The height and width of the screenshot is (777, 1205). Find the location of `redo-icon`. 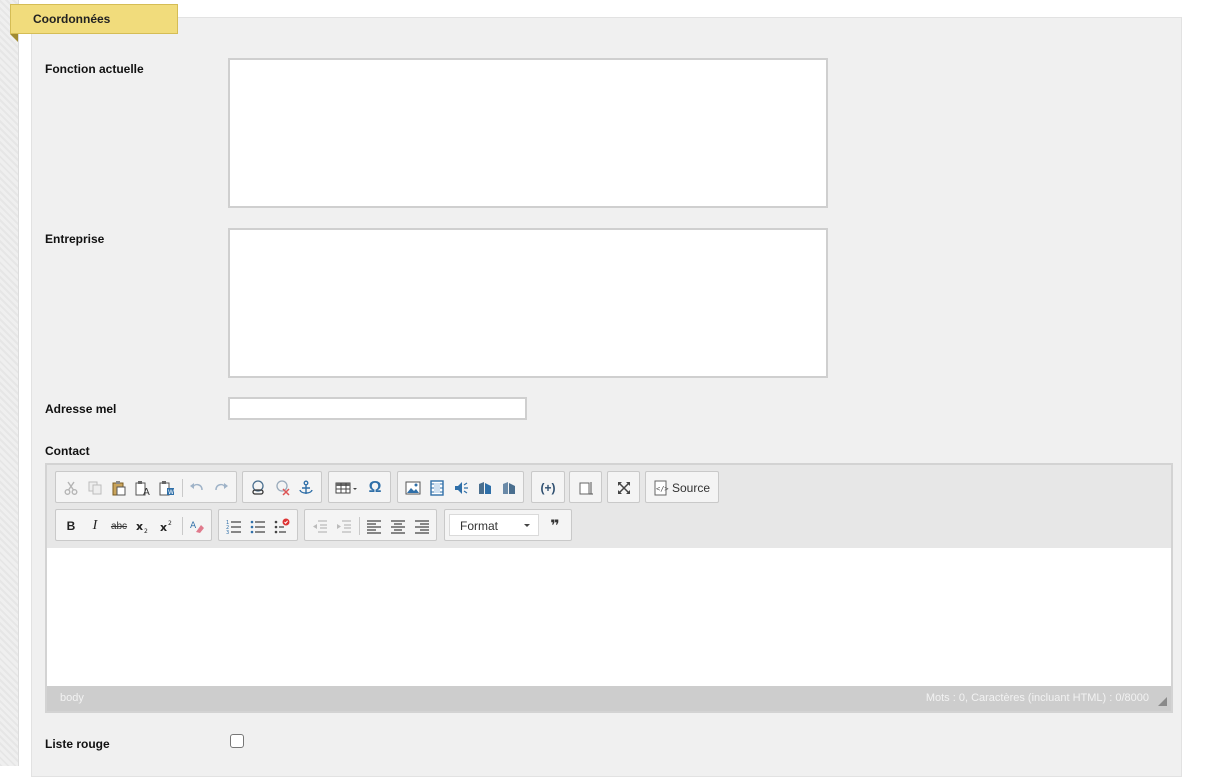

redo-icon is located at coordinates (221, 488).